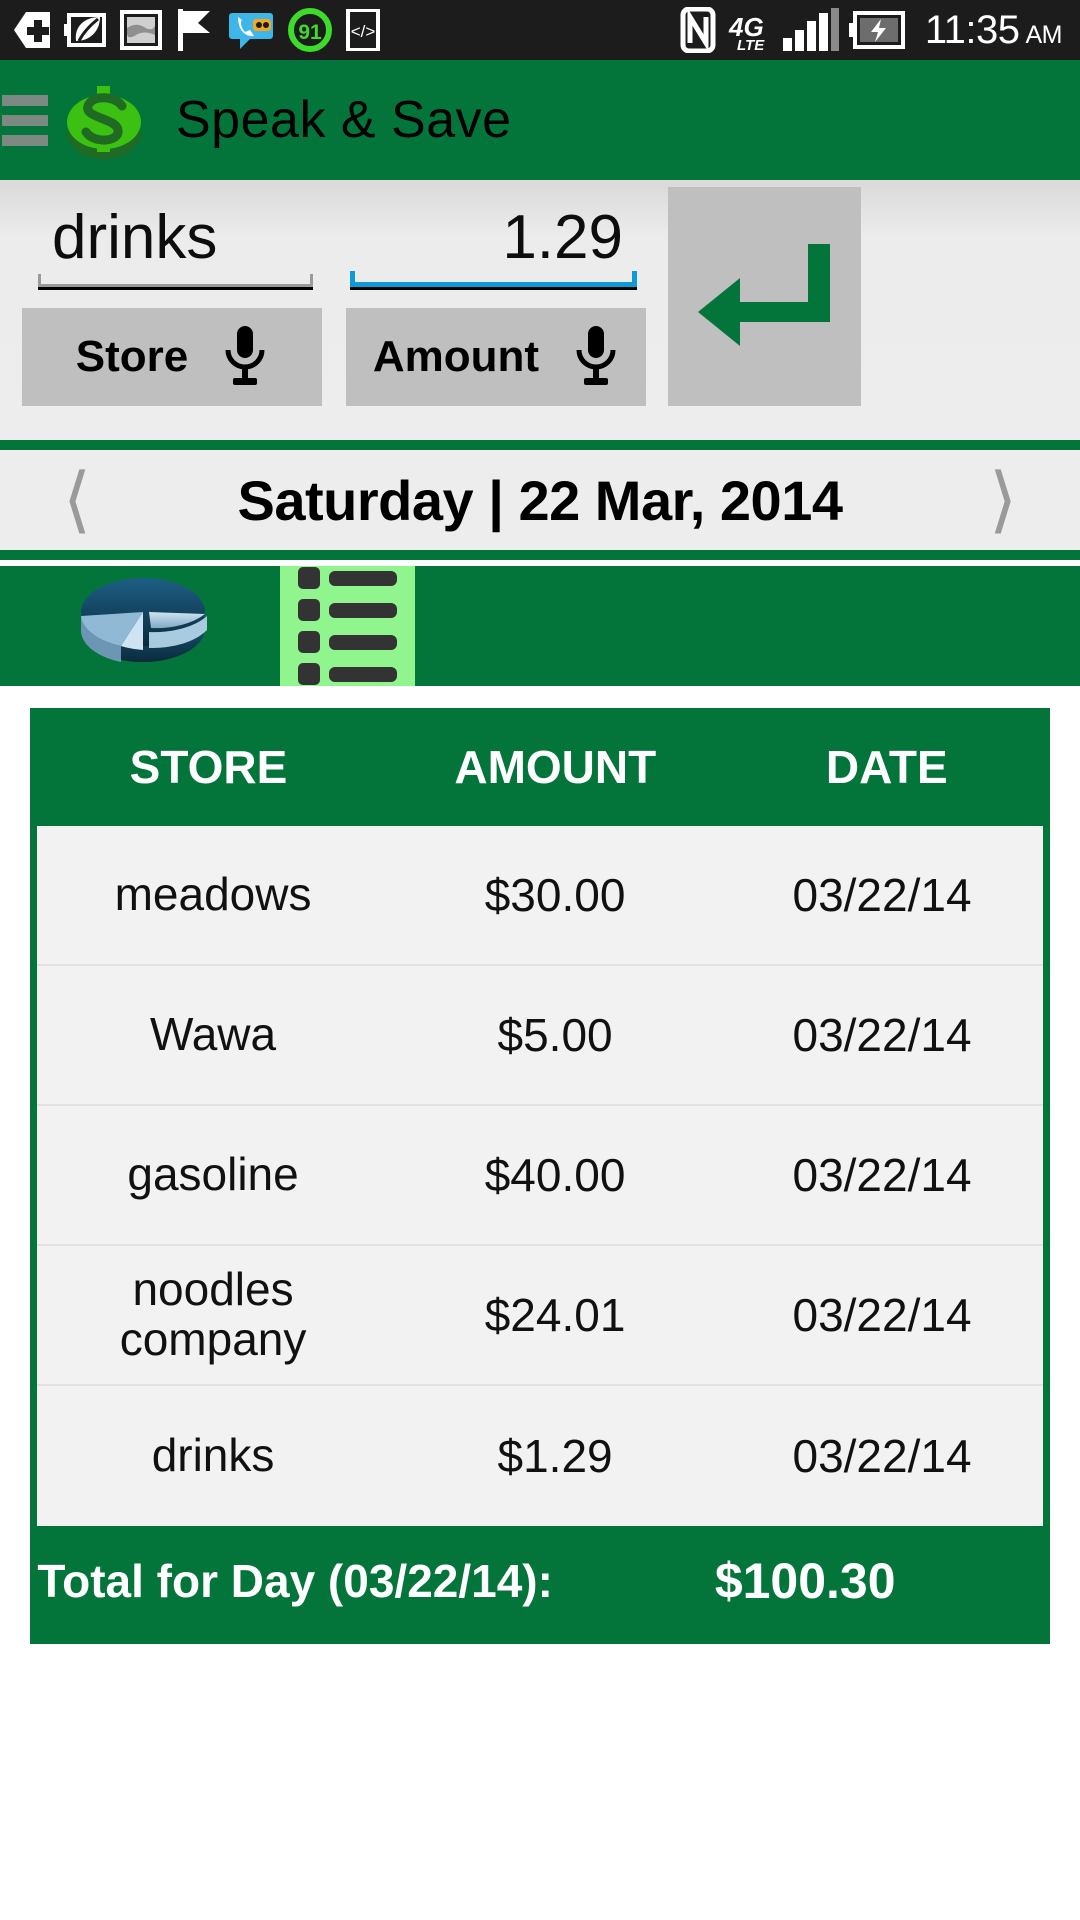 This screenshot has width=1080, height=1920. What do you see at coordinates (886, 767) in the screenshot?
I see `column-header-date: DATE` at bounding box center [886, 767].